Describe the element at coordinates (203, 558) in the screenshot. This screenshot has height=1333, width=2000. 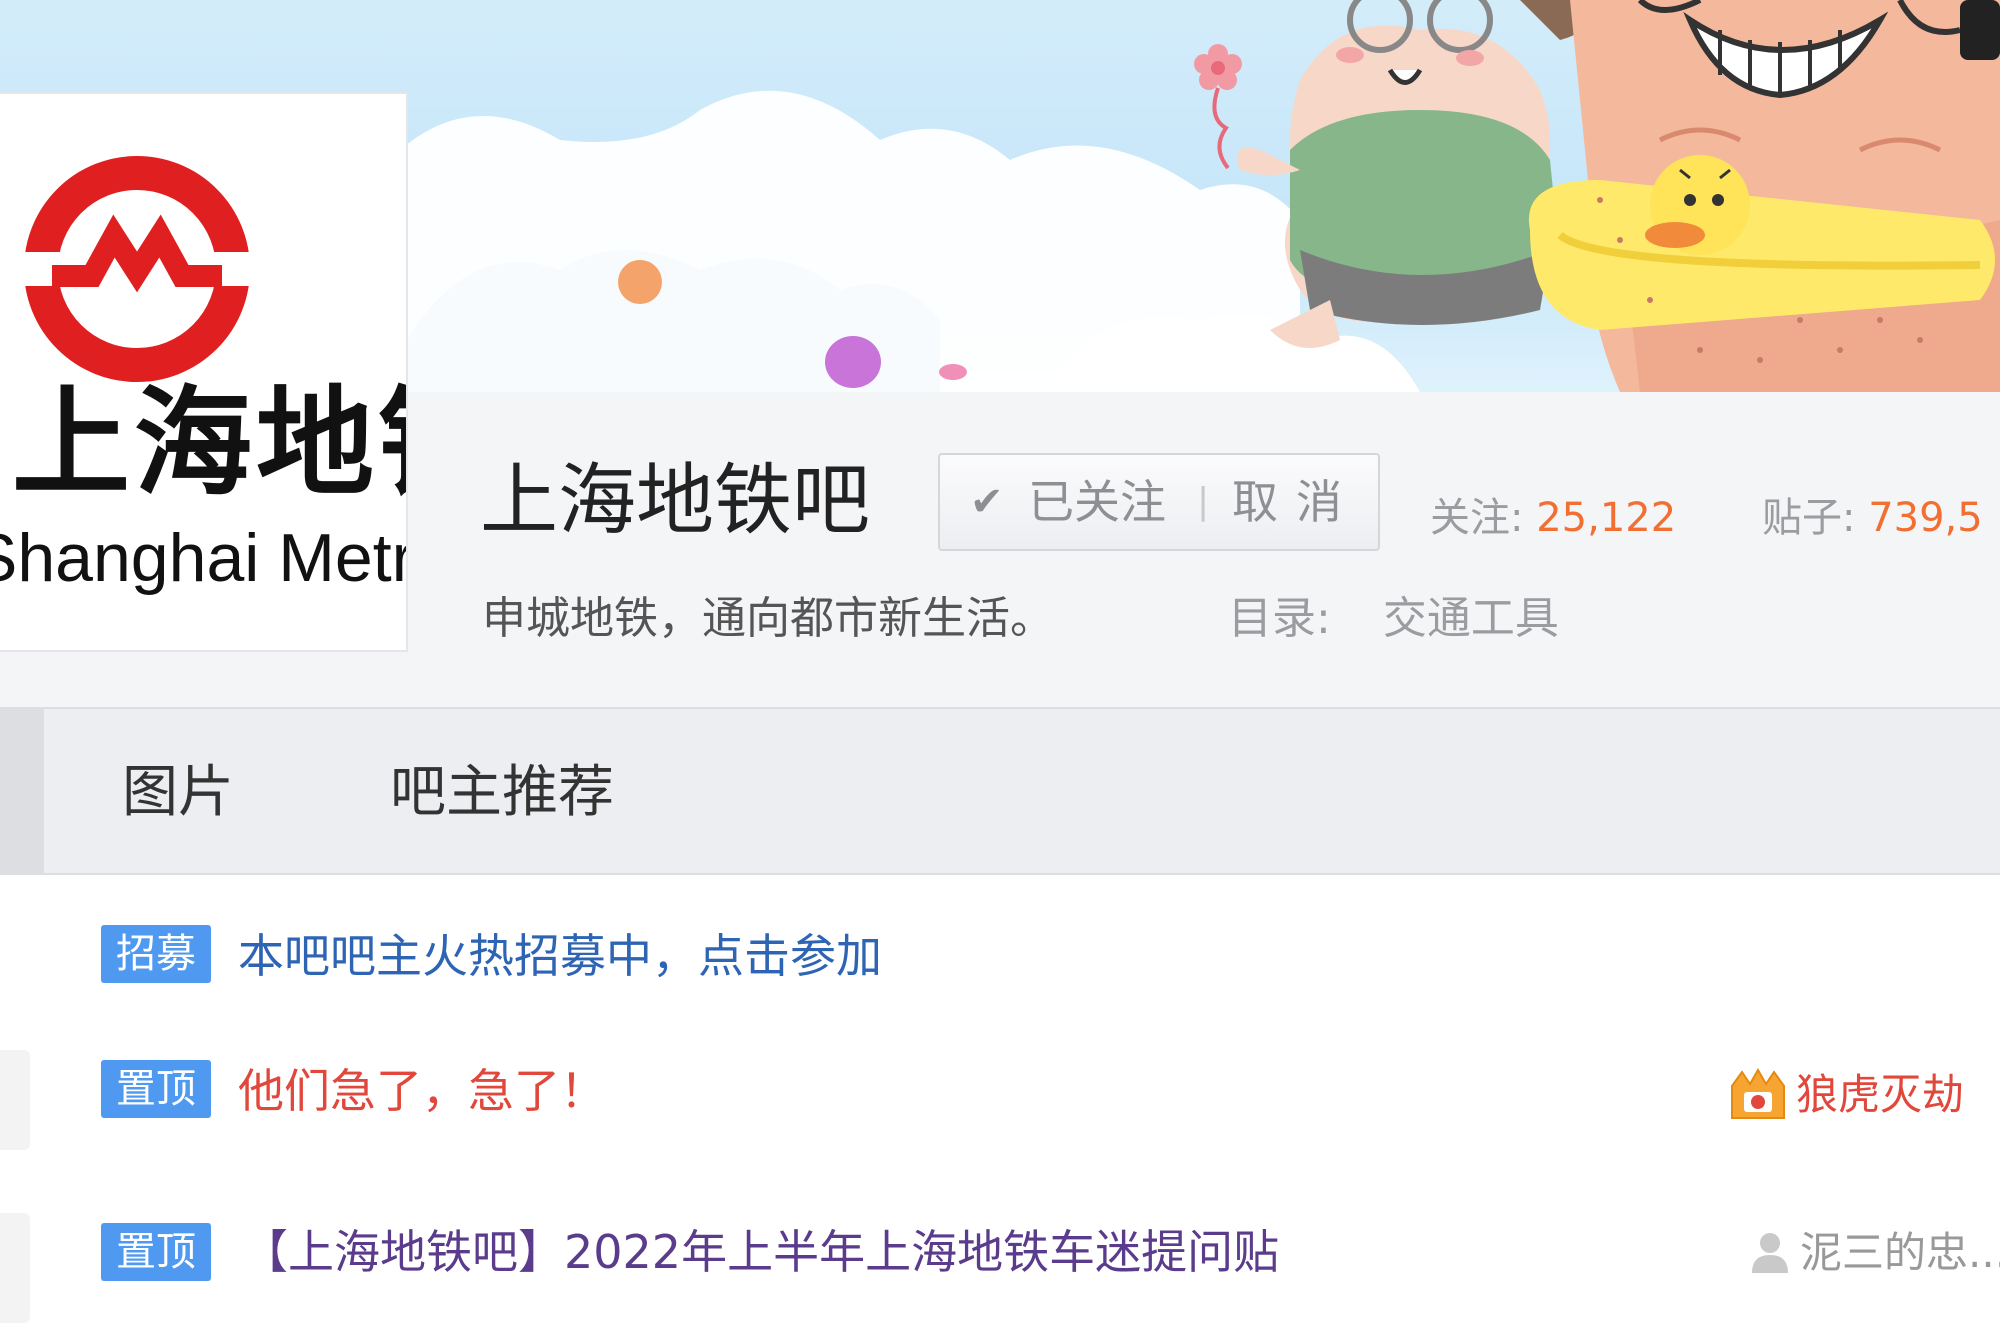
I see `logo-english-text: Shanghai Metro` at that location.